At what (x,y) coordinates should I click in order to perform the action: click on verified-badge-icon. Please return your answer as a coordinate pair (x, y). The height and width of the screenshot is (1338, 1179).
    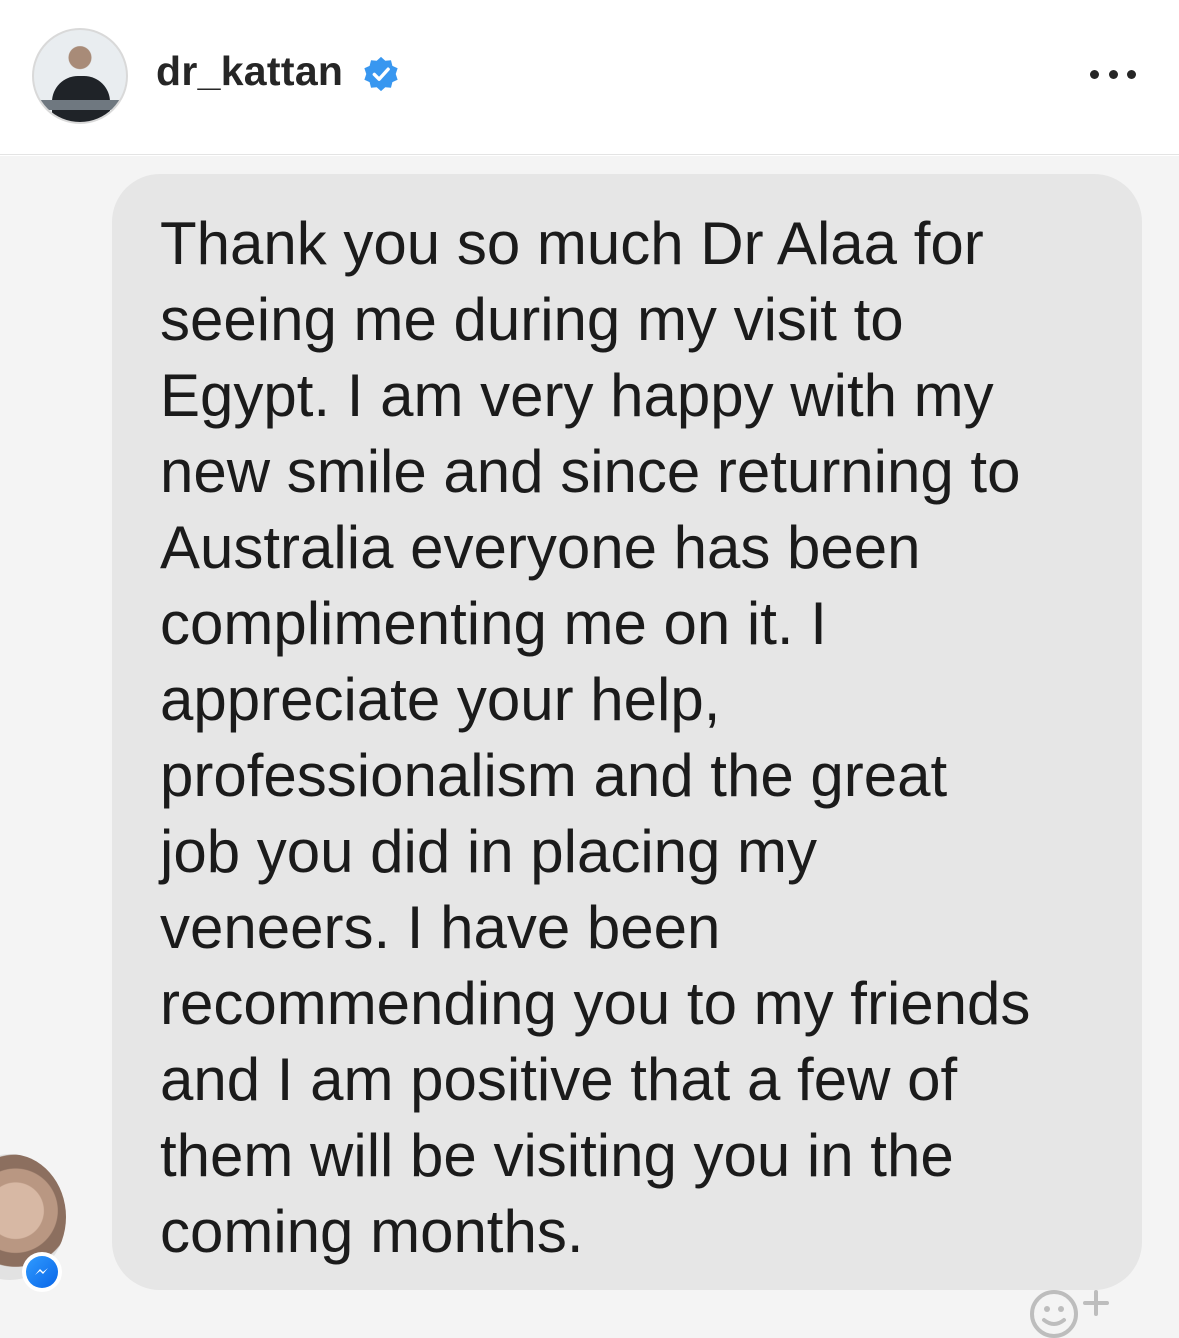
    Looking at the image, I should click on (381, 74).